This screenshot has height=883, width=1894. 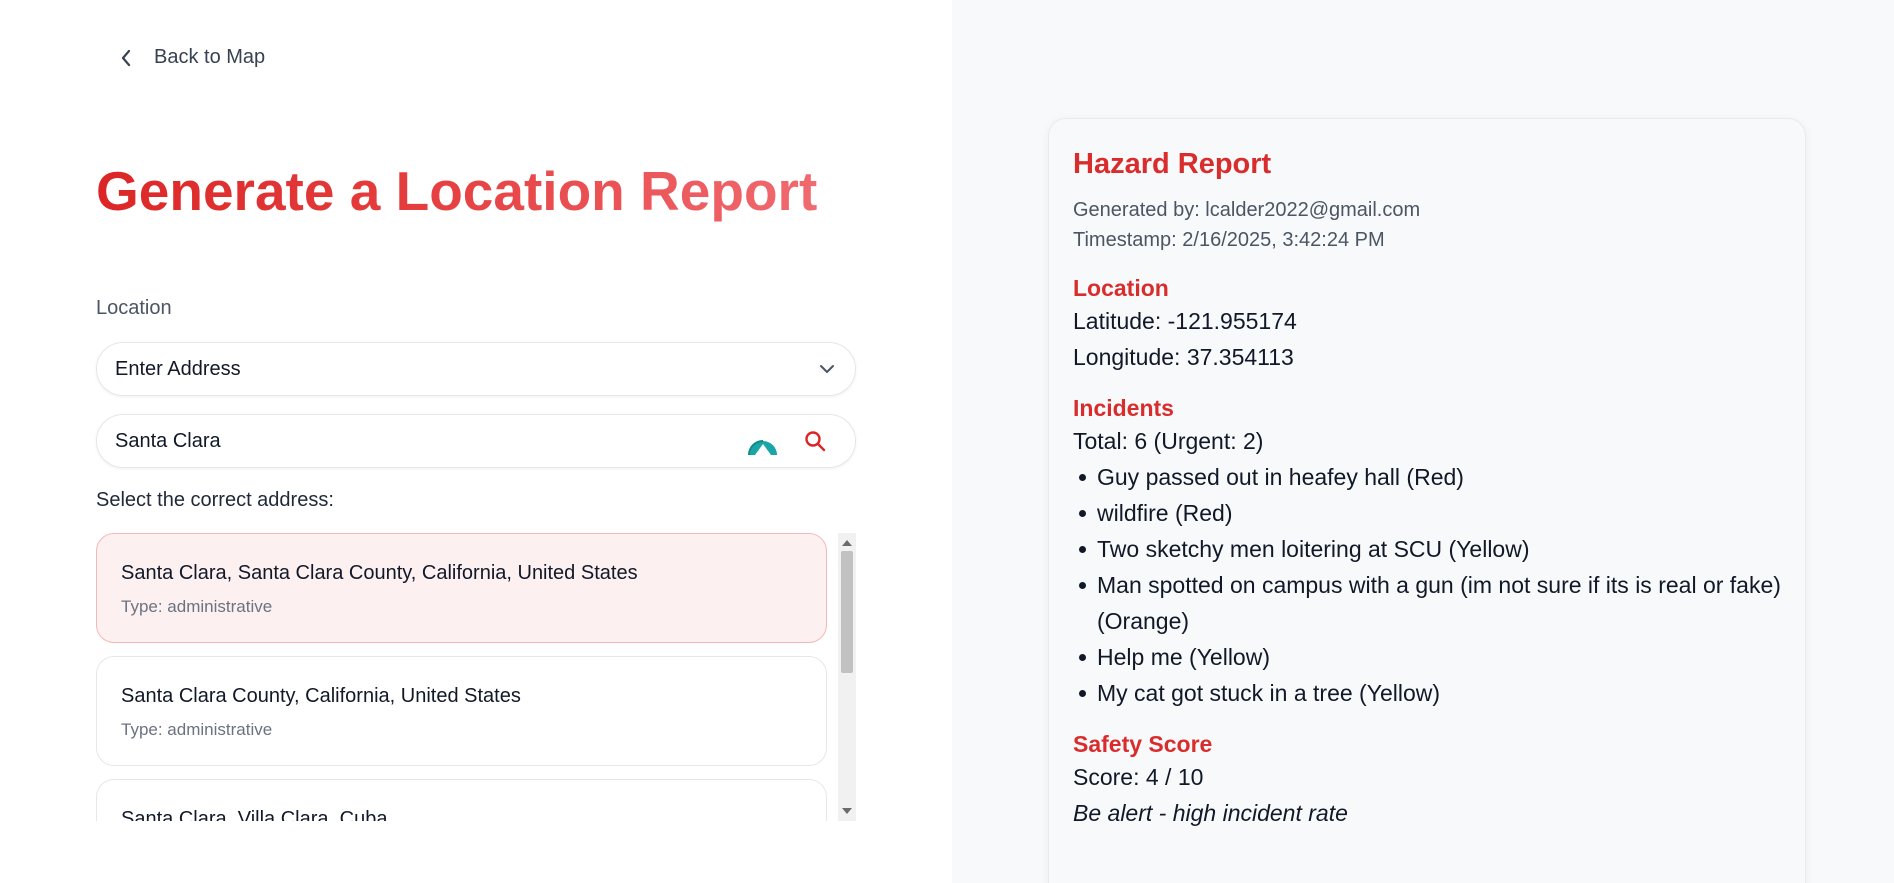 I want to click on result-address: Santa Clara, Villa Clara, Cuba, so click(x=254, y=814).